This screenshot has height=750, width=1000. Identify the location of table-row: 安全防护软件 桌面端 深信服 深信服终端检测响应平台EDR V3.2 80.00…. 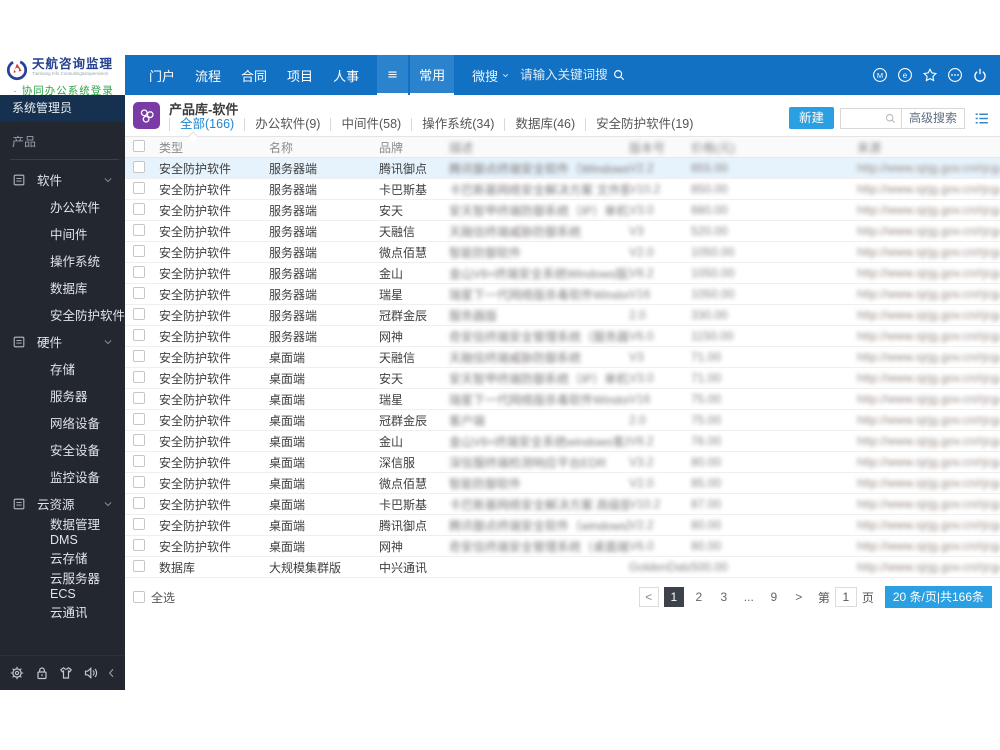
(562, 462).